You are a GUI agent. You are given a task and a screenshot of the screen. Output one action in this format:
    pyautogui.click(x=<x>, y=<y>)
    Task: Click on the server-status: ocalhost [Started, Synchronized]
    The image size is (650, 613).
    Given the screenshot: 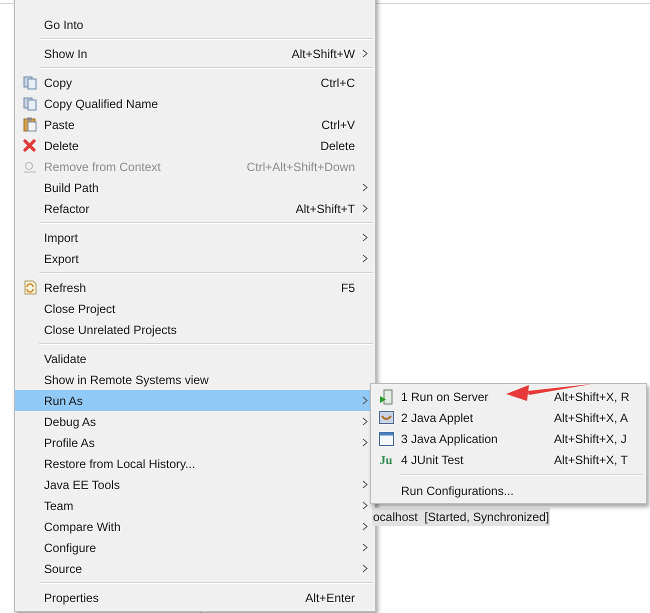 What is the action you would take?
    pyautogui.click(x=461, y=517)
    